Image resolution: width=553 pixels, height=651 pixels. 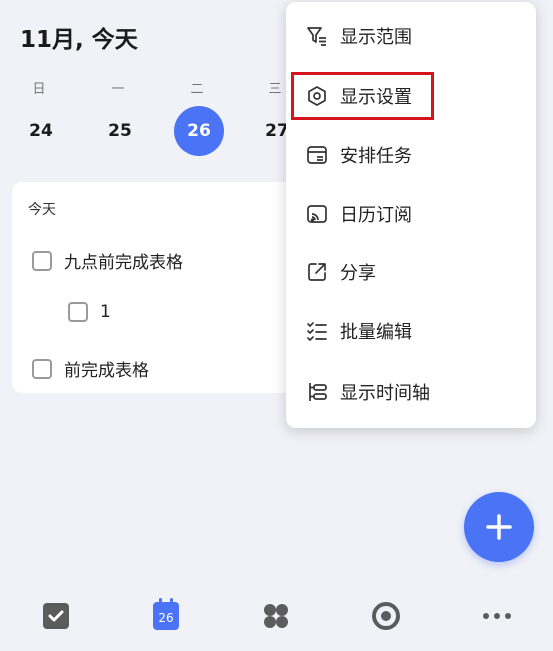 What do you see at coordinates (123, 263) in the screenshot?
I see `task-label: 九点前完成表格` at bounding box center [123, 263].